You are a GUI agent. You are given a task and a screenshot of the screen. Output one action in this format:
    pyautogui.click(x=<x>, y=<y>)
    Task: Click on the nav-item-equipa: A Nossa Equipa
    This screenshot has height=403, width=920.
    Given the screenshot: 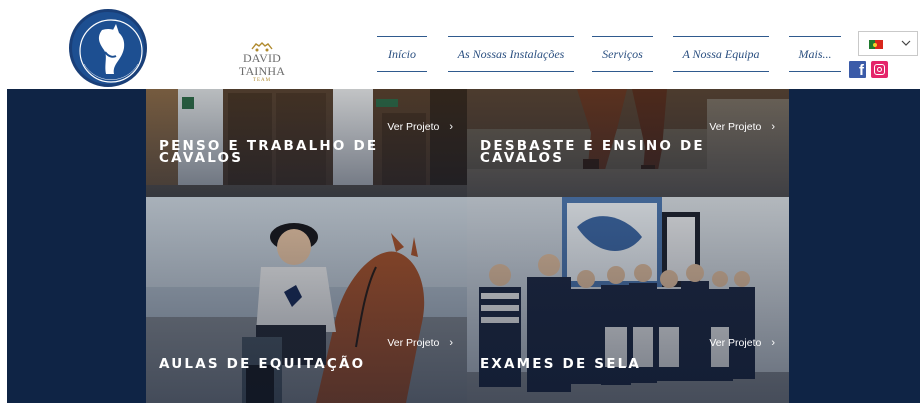 What is the action you would take?
    pyautogui.click(x=721, y=54)
    